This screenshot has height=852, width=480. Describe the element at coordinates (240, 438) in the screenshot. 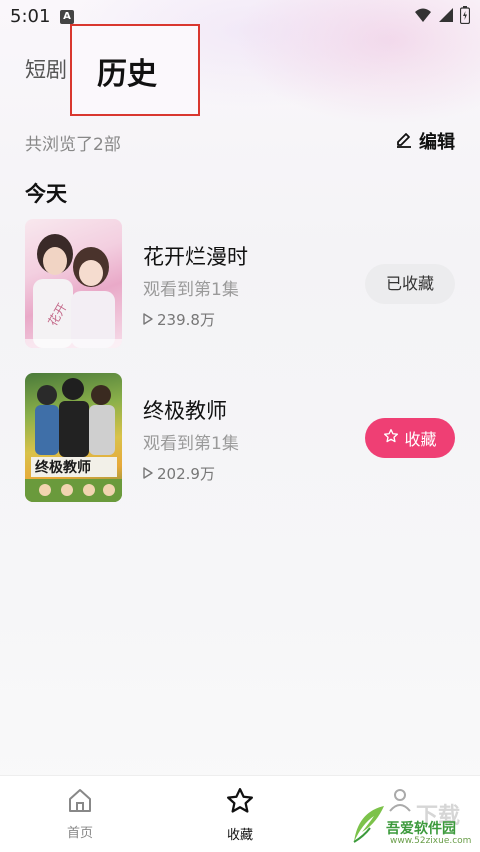

I see `history-item: 终极教师 终极教师 观看到第1集 202.9万 收藏` at that location.